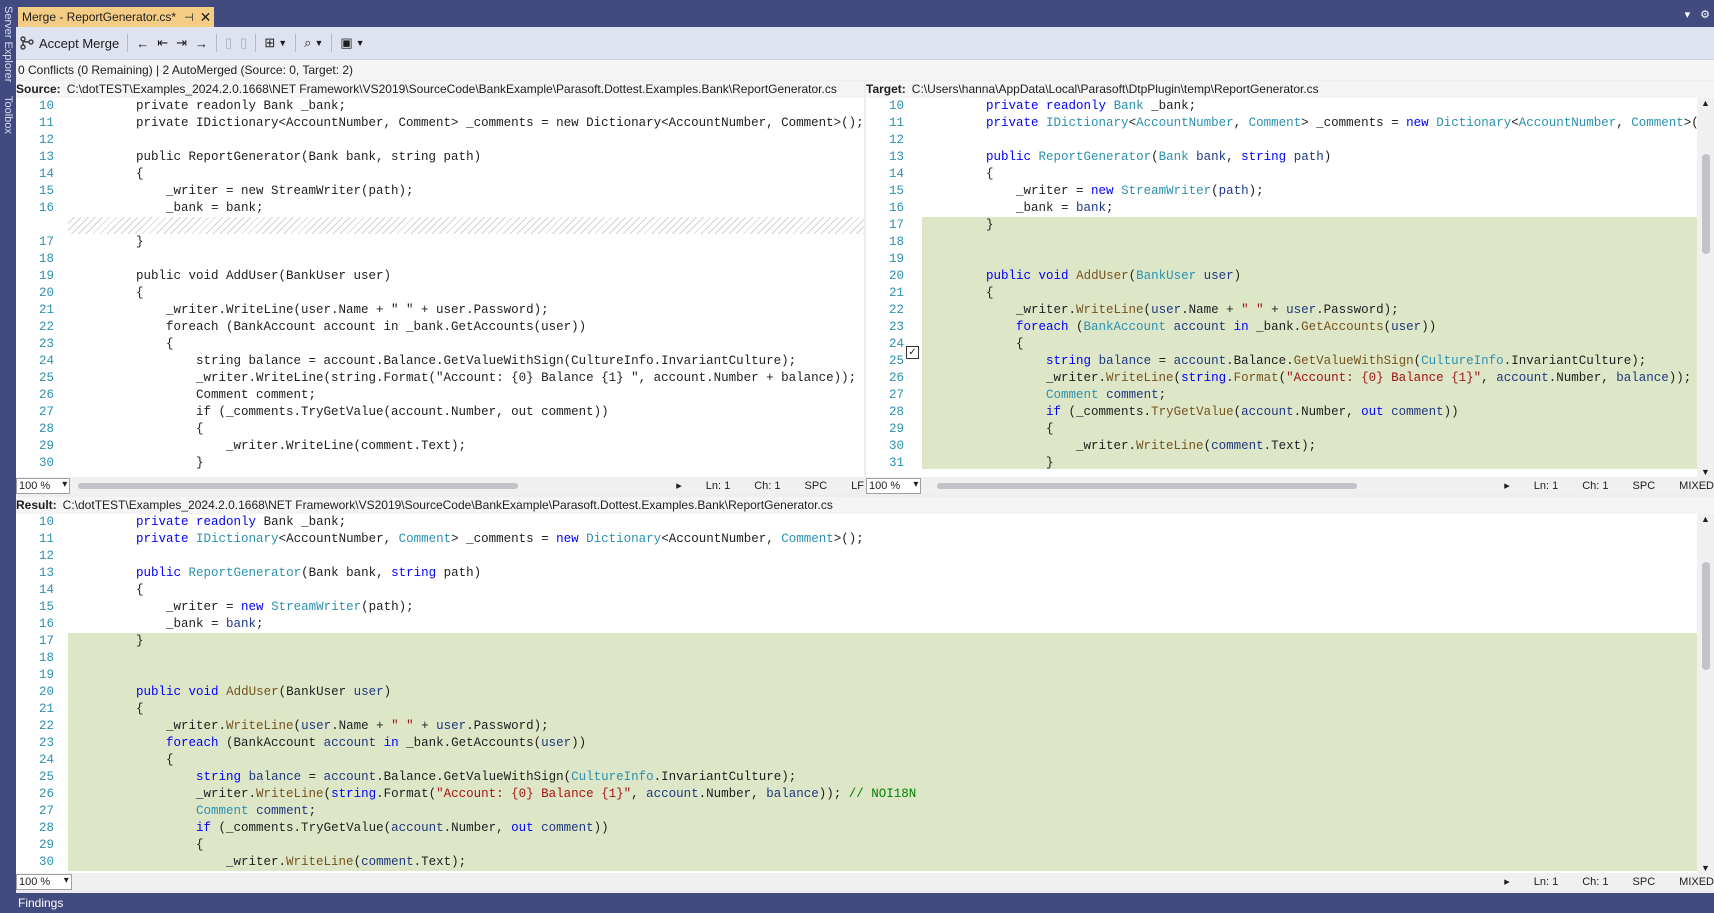 Image resolution: width=1714 pixels, height=913 pixels. Describe the element at coordinates (162, 43) in the screenshot. I see `first-change-button: ⇤` at that location.